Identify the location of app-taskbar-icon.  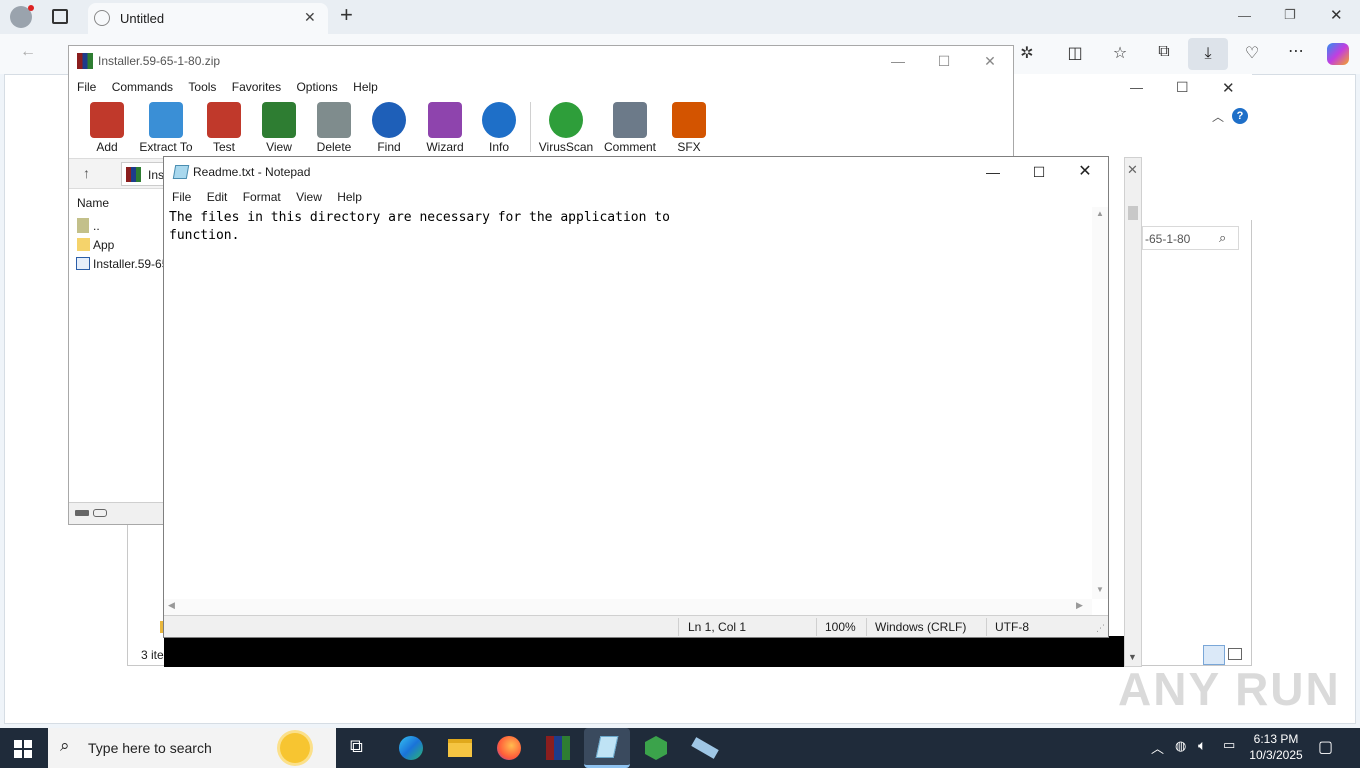
(656, 748).